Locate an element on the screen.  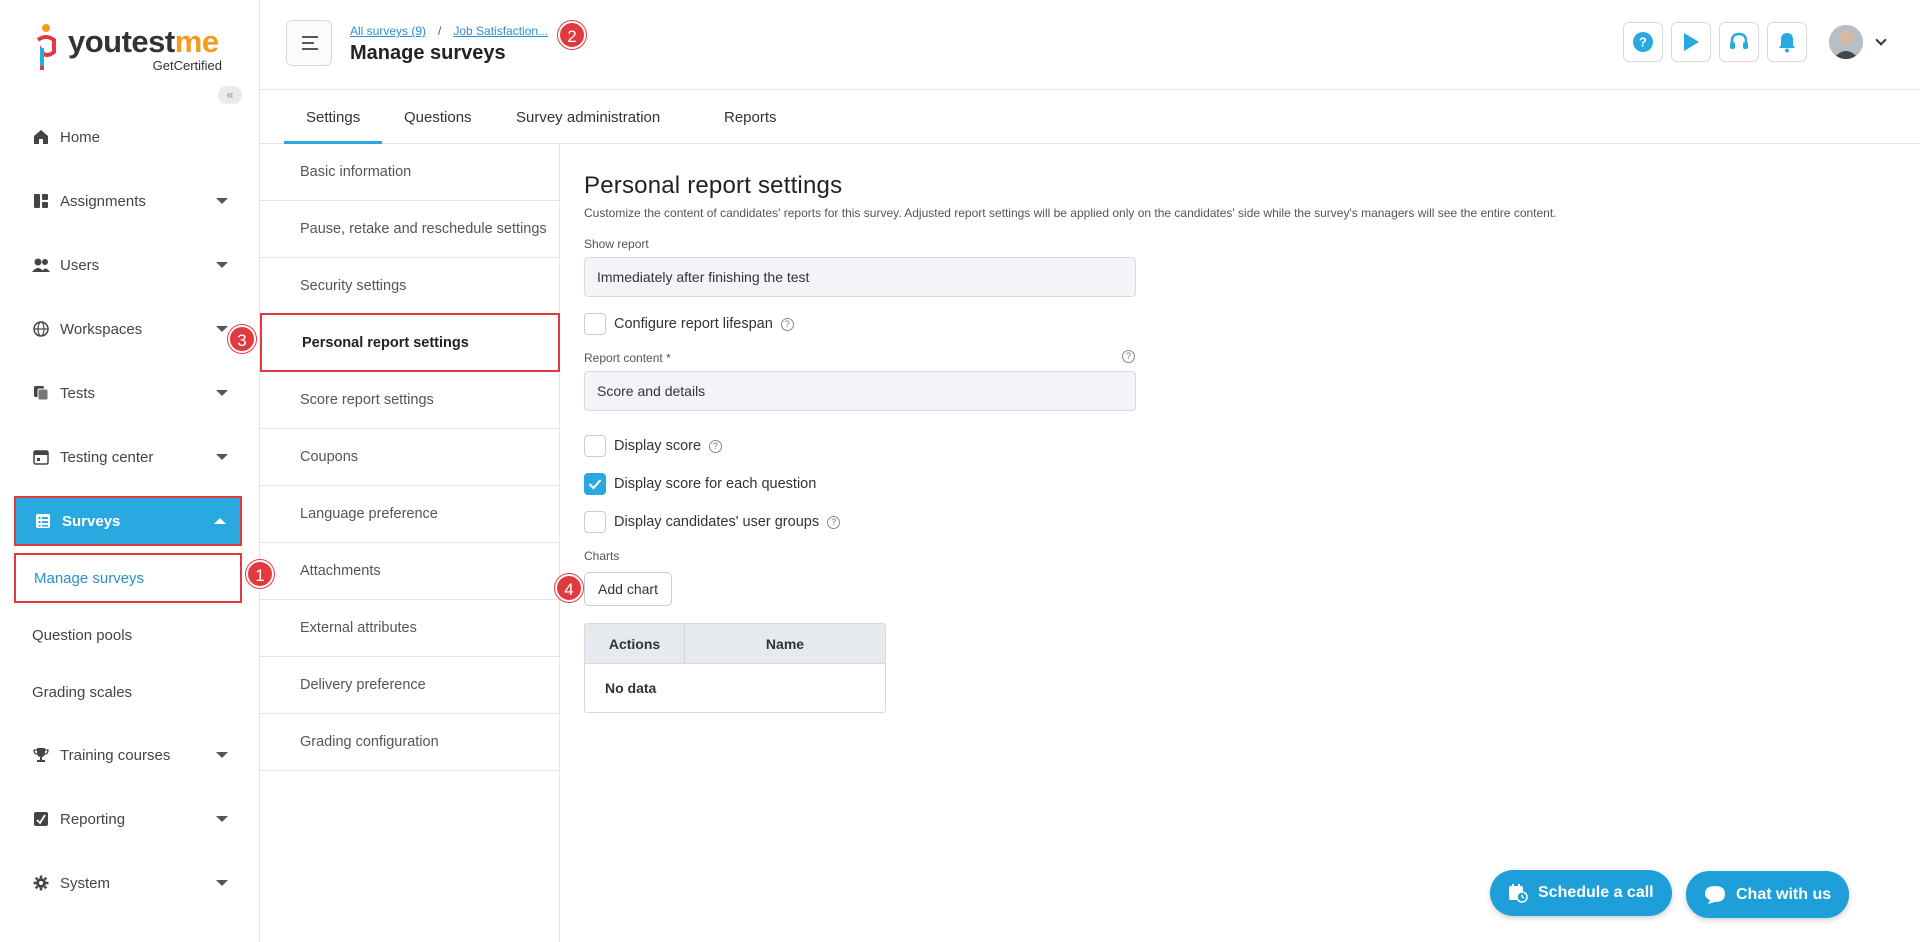
calendar-clock-icon is located at coordinates (1518, 893).